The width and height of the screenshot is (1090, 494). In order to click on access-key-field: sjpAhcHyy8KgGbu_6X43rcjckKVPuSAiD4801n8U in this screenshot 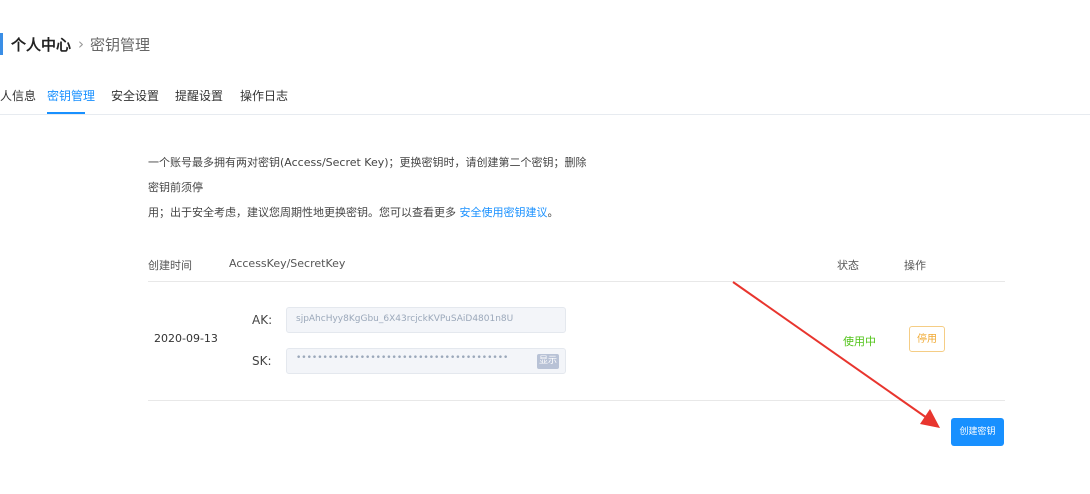, I will do `click(426, 320)`.